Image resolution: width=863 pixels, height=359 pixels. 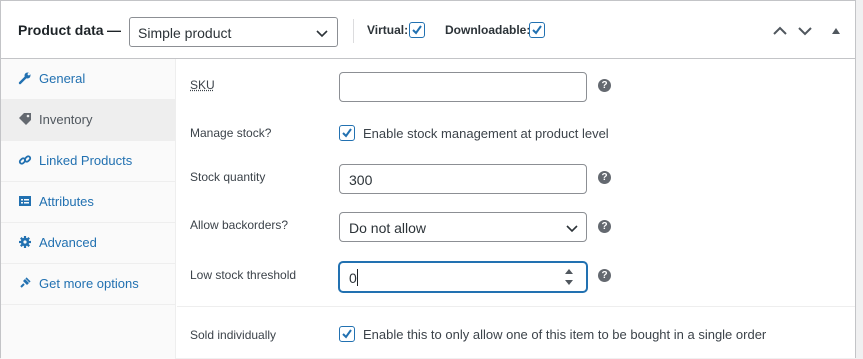 I want to click on backorders-select: Do not allow, so click(x=463, y=227).